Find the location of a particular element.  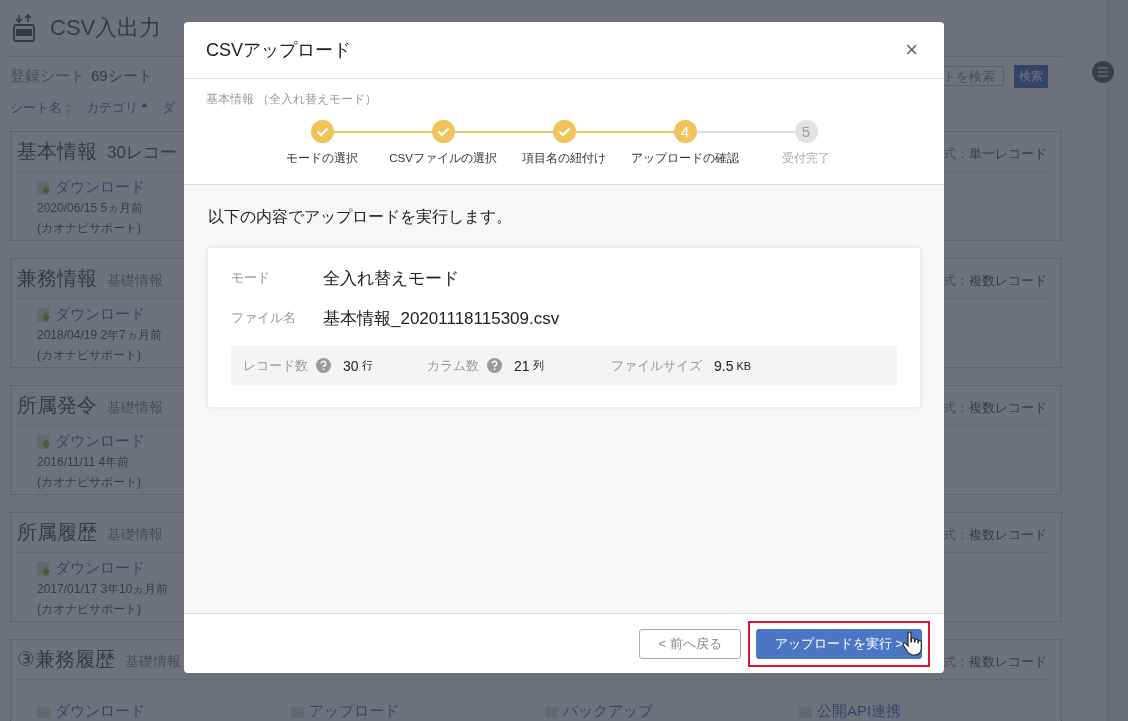

step-label: 受付完了 is located at coordinates (806, 158).